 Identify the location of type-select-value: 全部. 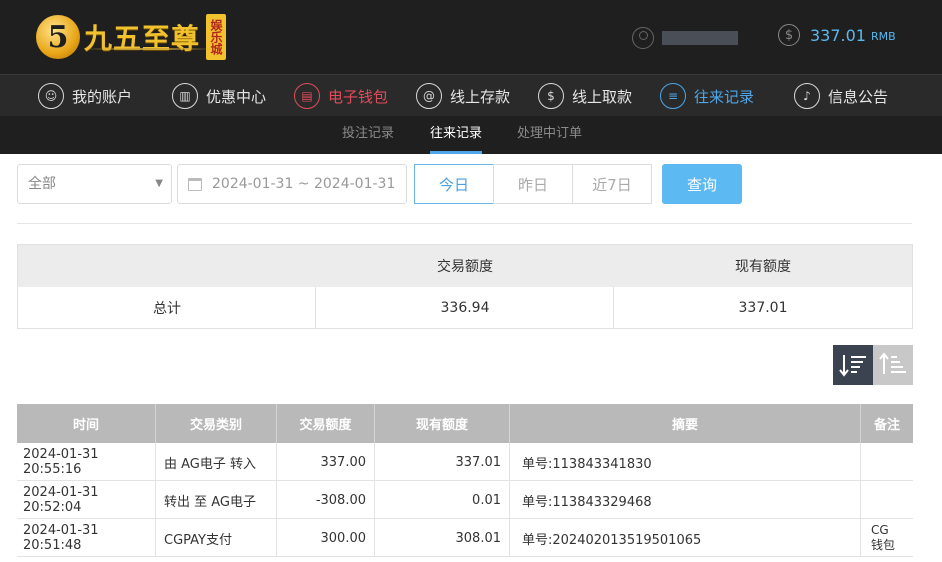
(42, 184).